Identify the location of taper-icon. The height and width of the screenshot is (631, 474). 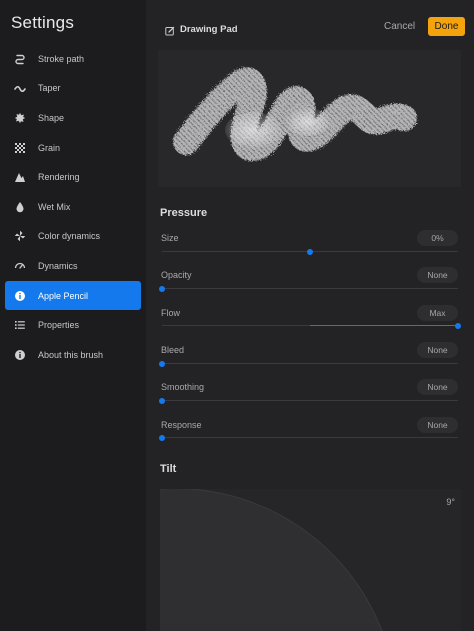
(20, 88).